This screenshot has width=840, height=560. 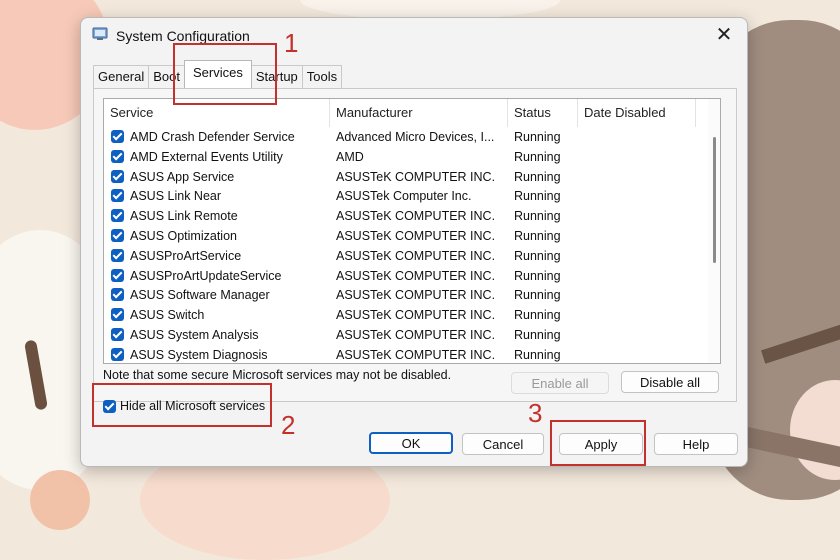 What do you see at coordinates (714, 200) in the screenshot?
I see `scrollbar-thumb` at bounding box center [714, 200].